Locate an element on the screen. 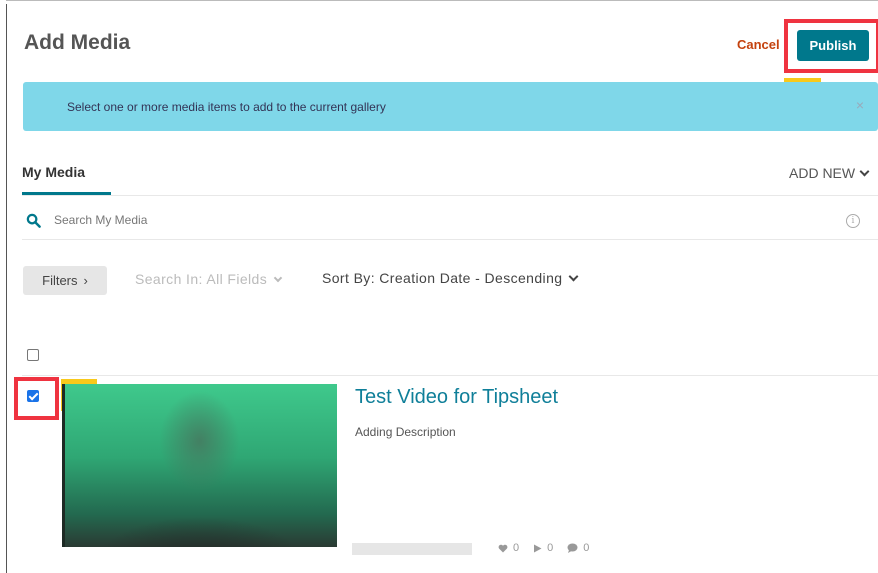 This screenshot has height=573, width=878. banner-close-icon: × is located at coordinates (860, 105).